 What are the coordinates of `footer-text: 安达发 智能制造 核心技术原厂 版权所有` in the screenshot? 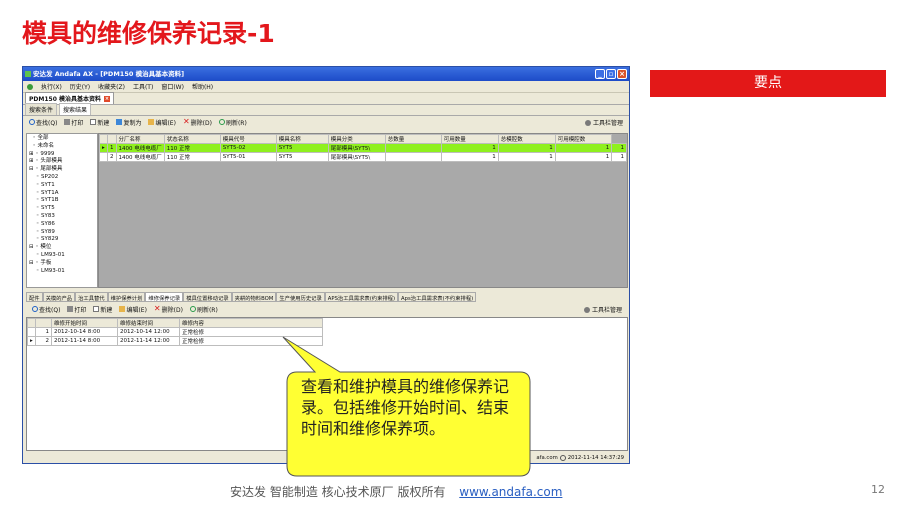 It's located at (338, 492).